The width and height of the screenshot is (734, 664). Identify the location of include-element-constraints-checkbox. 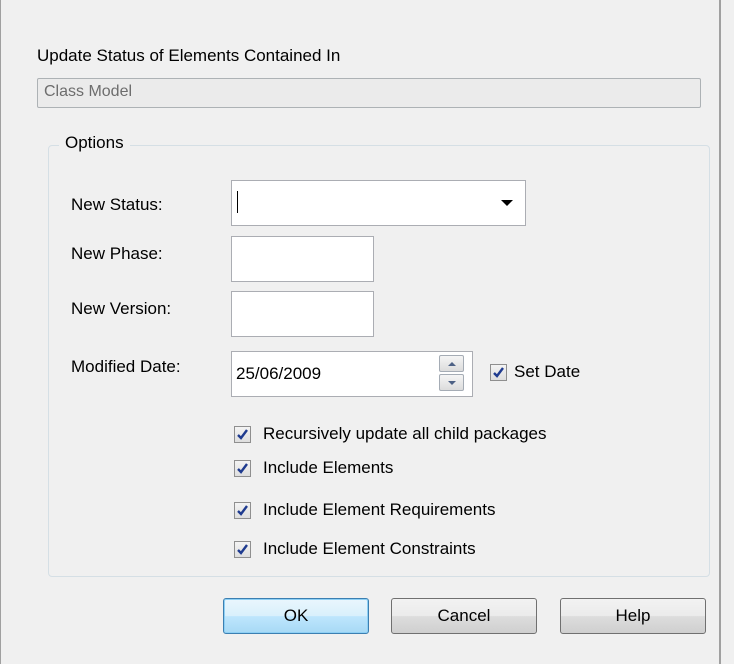
(242, 549).